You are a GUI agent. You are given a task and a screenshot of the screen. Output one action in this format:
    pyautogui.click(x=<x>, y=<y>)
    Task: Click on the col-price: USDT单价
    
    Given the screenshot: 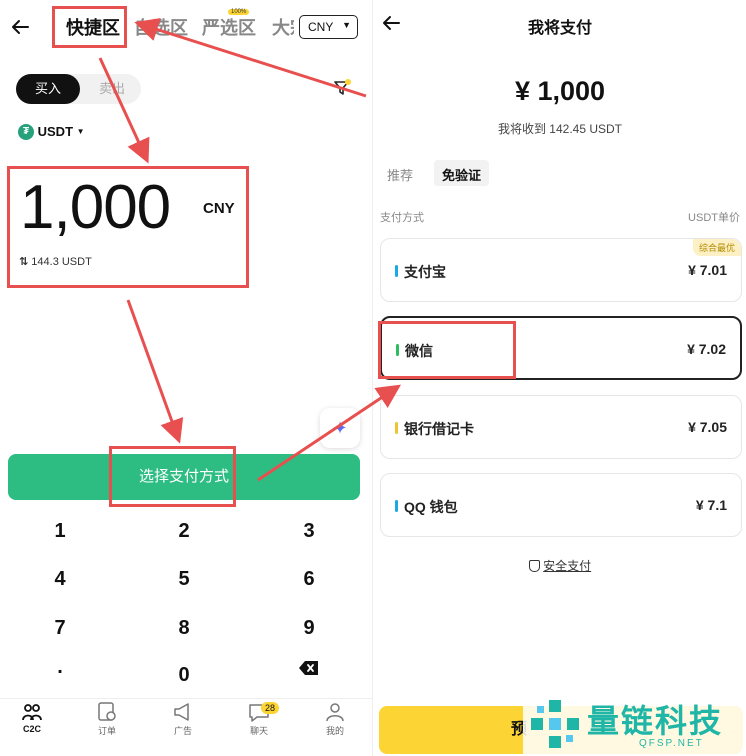 What is the action you would take?
    pyautogui.click(x=714, y=218)
    